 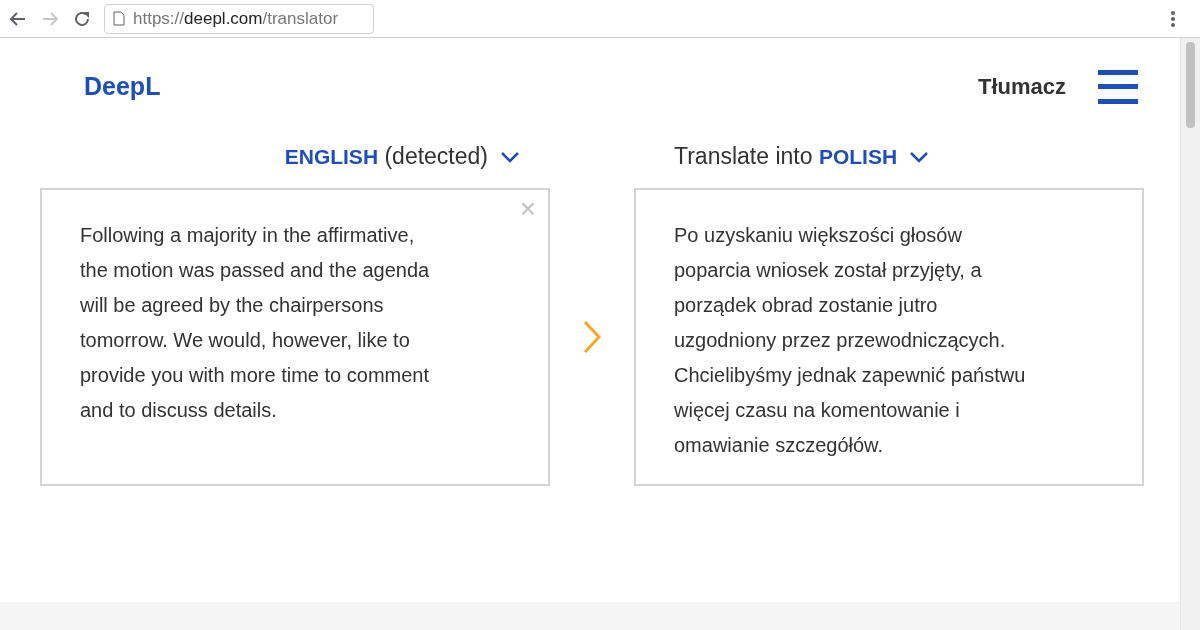 What do you see at coordinates (122, 87) in the screenshot?
I see `logo: DeepL` at bounding box center [122, 87].